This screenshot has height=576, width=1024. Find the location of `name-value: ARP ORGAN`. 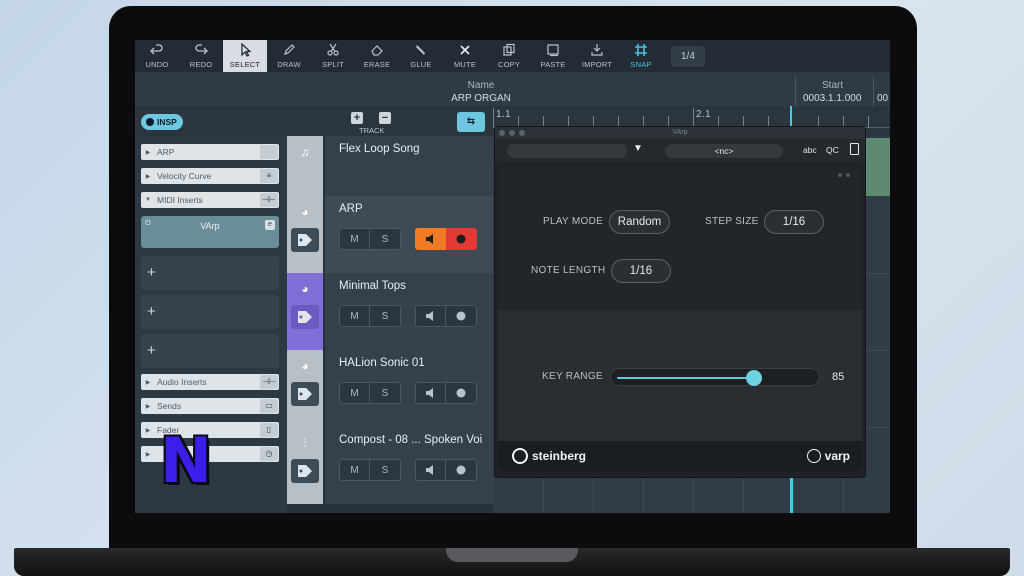

name-value: ARP ORGAN is located at coordinates (481, 98).